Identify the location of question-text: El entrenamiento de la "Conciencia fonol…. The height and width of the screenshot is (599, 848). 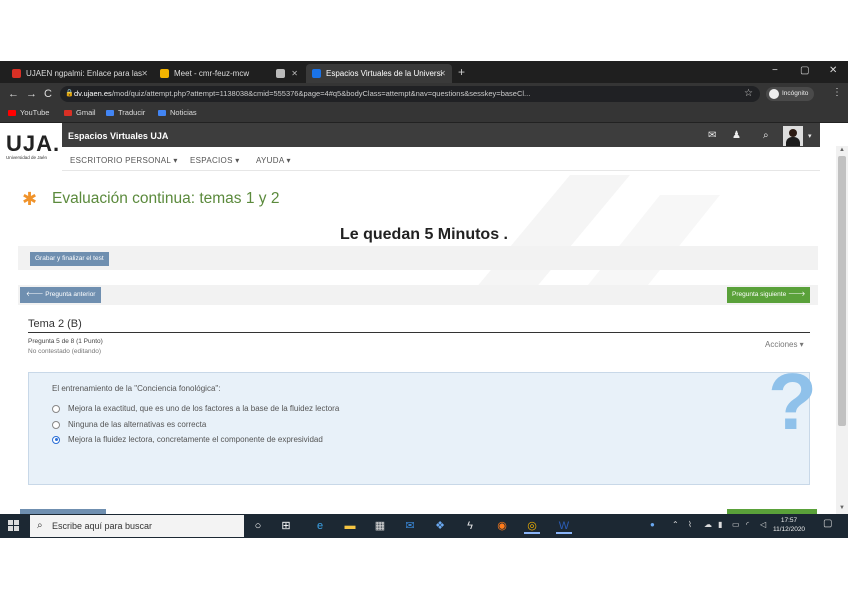
(136, 388).